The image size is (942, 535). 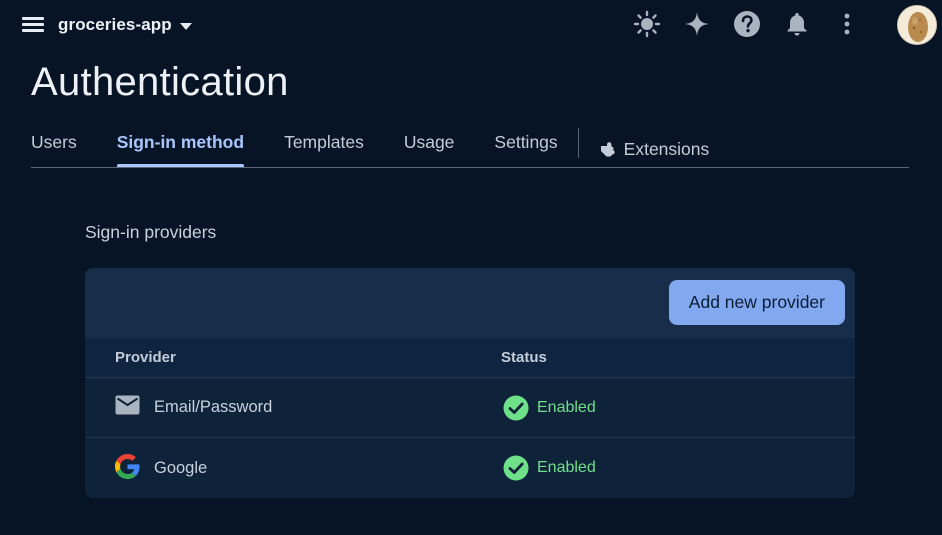 I want to click on menu-icon, so click(x=33, y=26).